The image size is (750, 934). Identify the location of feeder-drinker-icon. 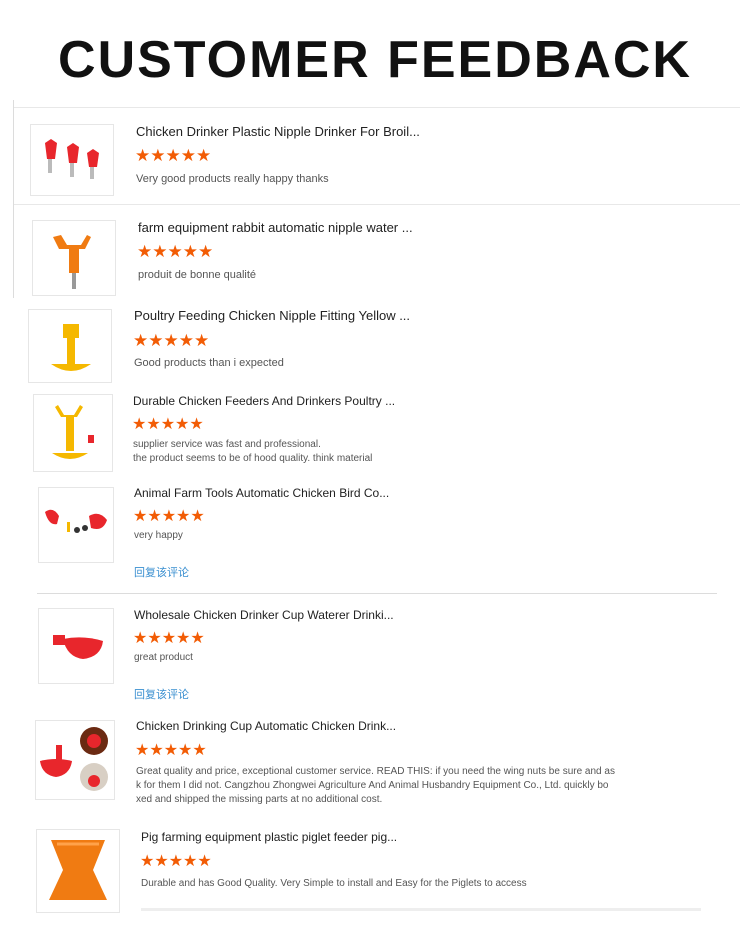
(73, 432).